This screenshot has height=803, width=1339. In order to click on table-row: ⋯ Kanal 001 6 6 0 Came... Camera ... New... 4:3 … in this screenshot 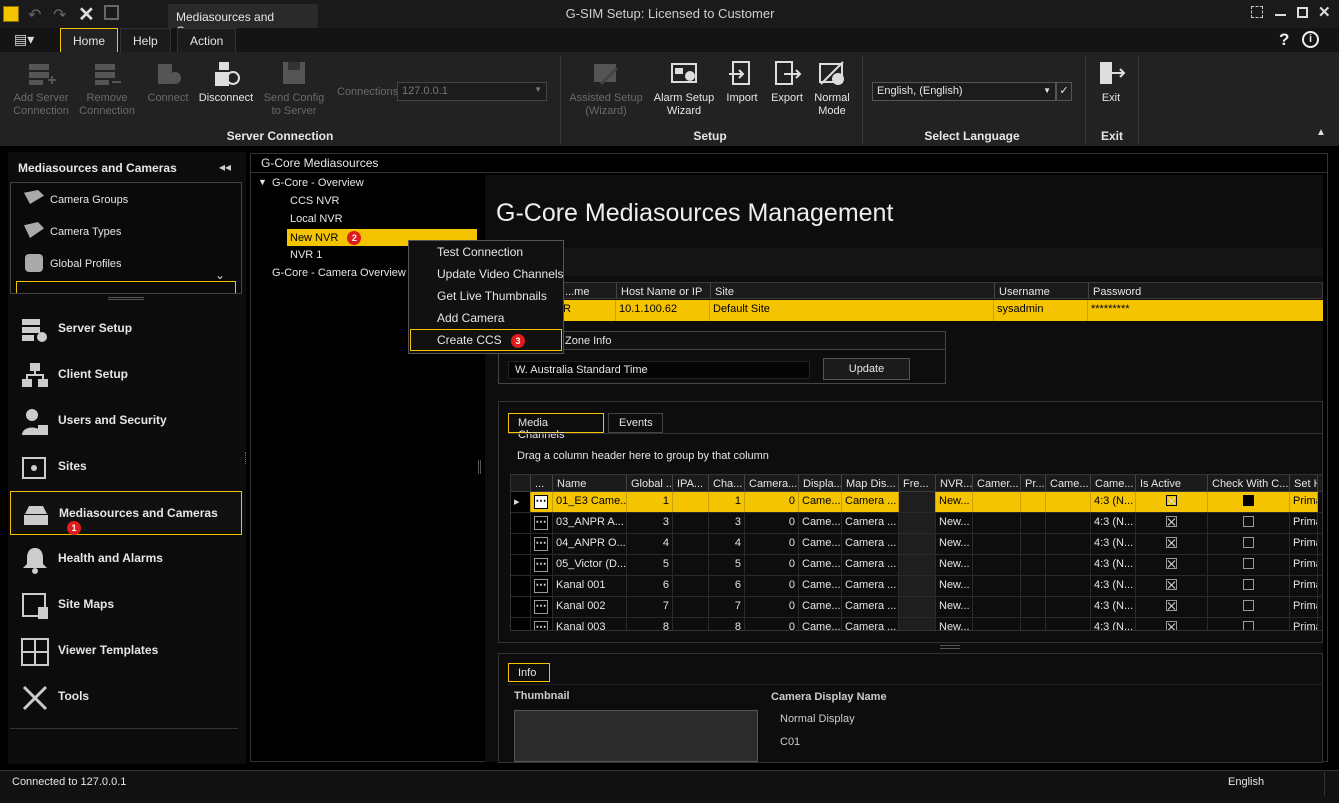, I will do `click(916, 586)`.